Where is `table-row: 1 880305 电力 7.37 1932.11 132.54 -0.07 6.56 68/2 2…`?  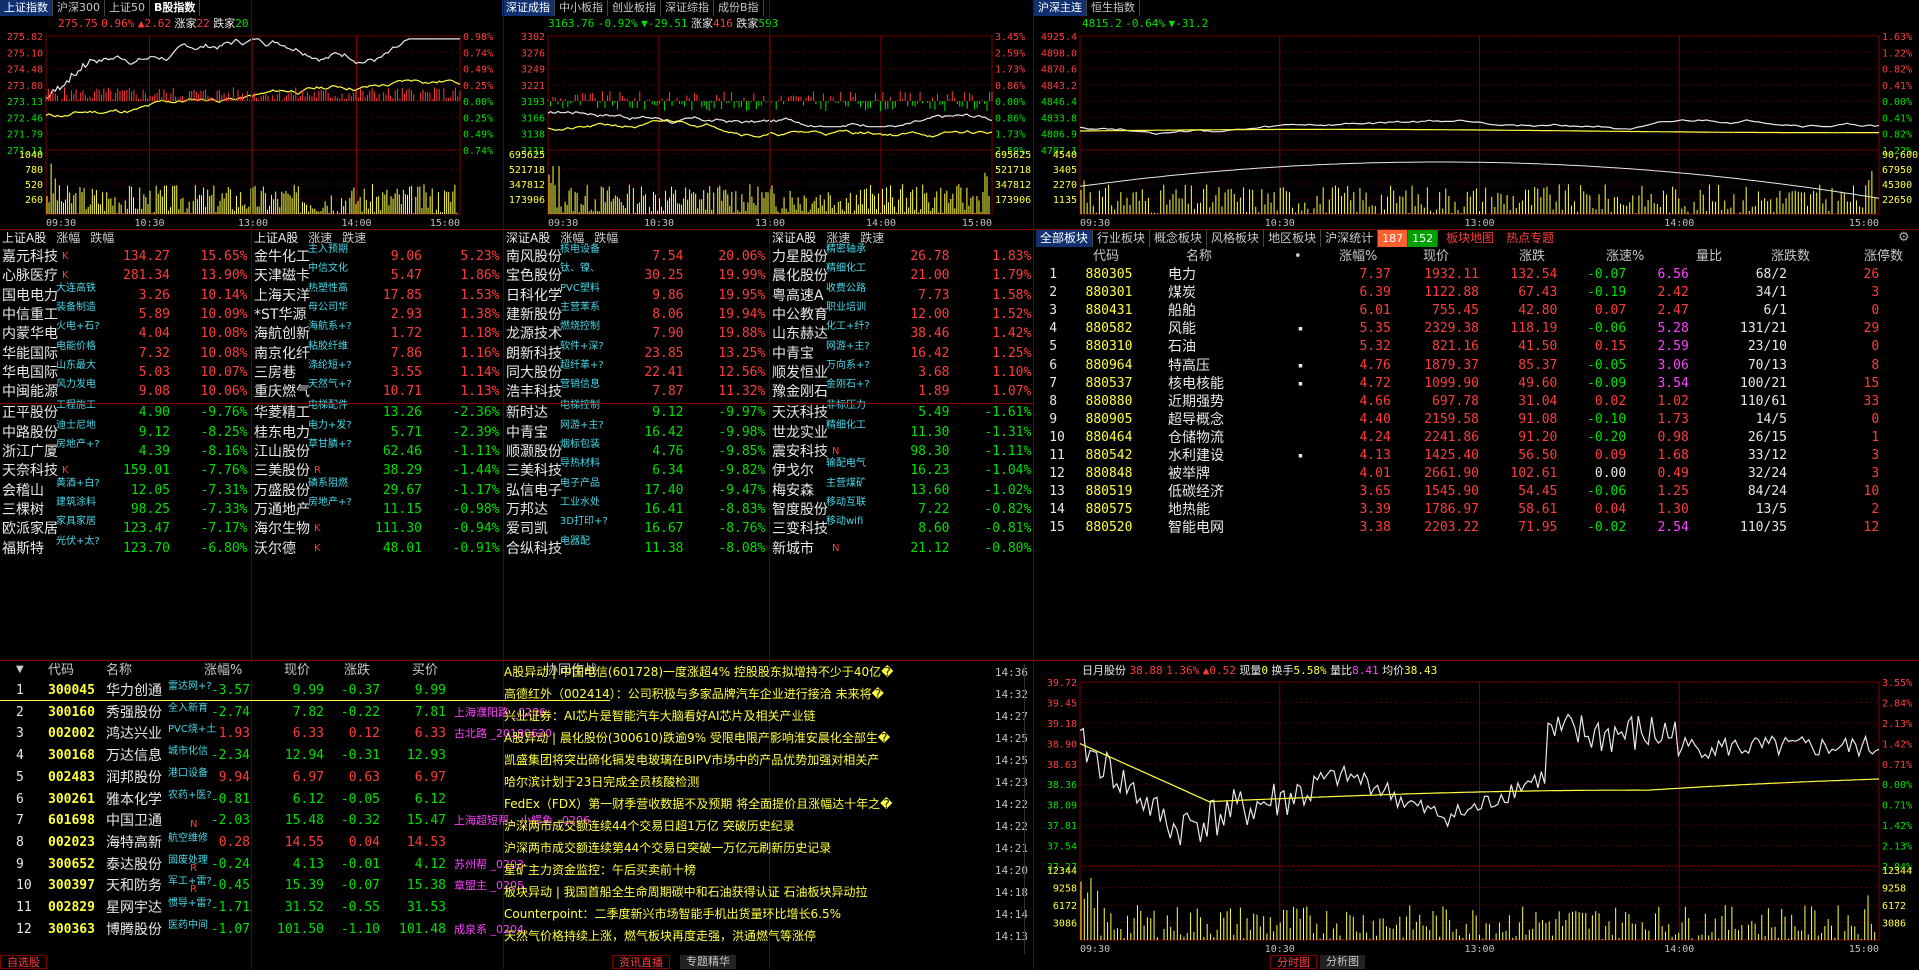
table-row: 1 880305 电力 7.37 1932.11 132.54 -0.07 6.56 68/2 2… is located at coordinates (1476, 275).